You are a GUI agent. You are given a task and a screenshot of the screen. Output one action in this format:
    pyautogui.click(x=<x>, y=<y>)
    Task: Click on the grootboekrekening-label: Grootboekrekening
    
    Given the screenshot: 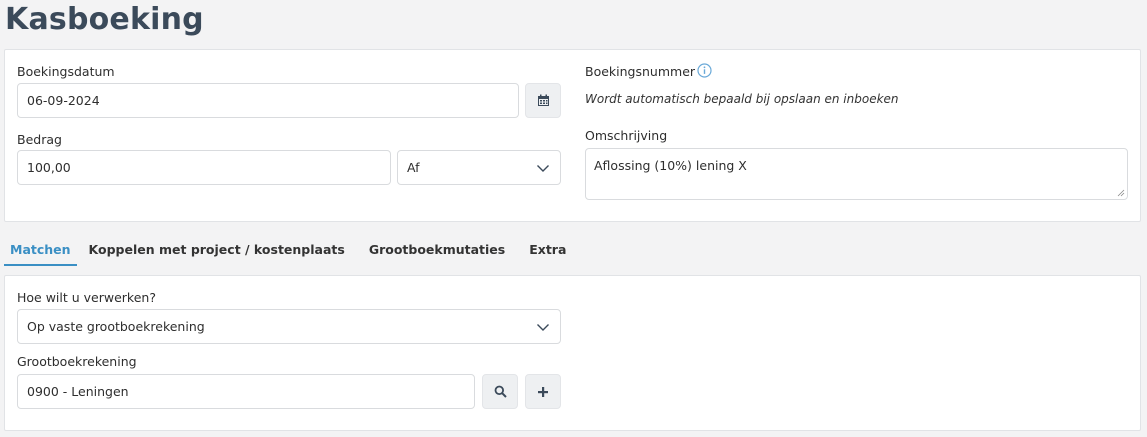 What is the action you would take?
    pyautogui.click(x=77, y=361)
    